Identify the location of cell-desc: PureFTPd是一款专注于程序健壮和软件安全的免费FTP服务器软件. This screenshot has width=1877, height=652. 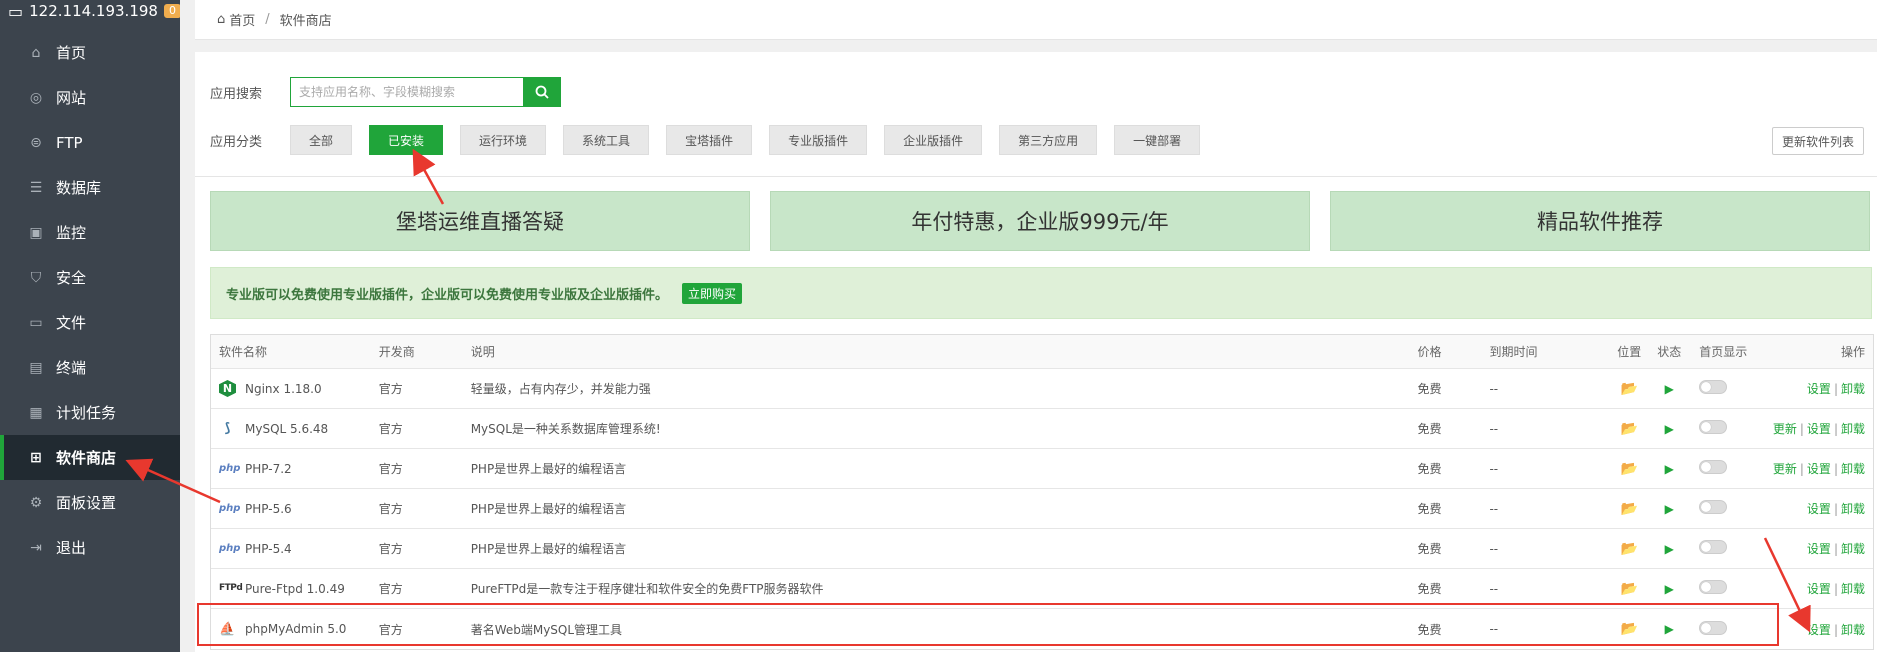
(647, 589).